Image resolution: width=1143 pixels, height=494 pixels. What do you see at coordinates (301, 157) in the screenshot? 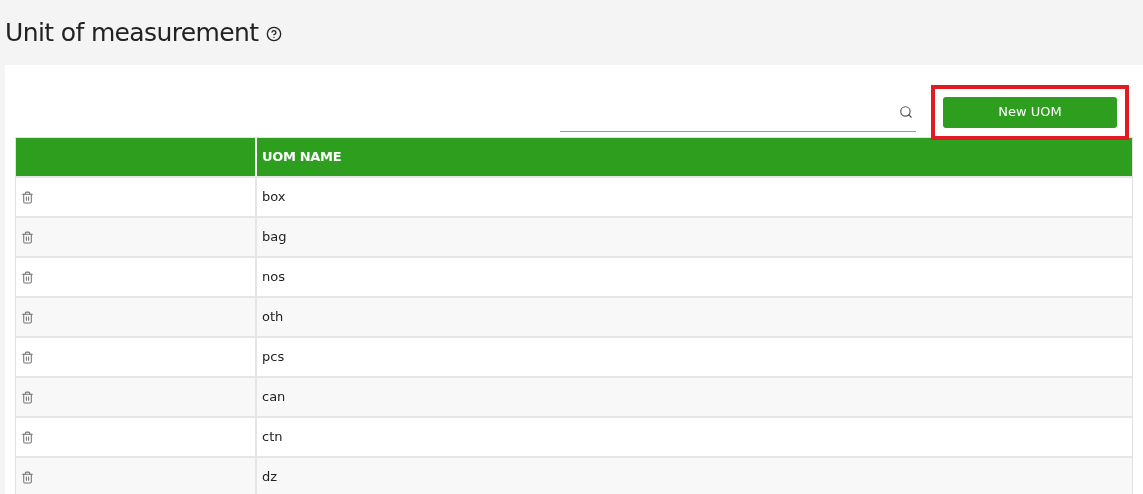
I see `column-header: UOM NAME` at bounding box center [301, 157].